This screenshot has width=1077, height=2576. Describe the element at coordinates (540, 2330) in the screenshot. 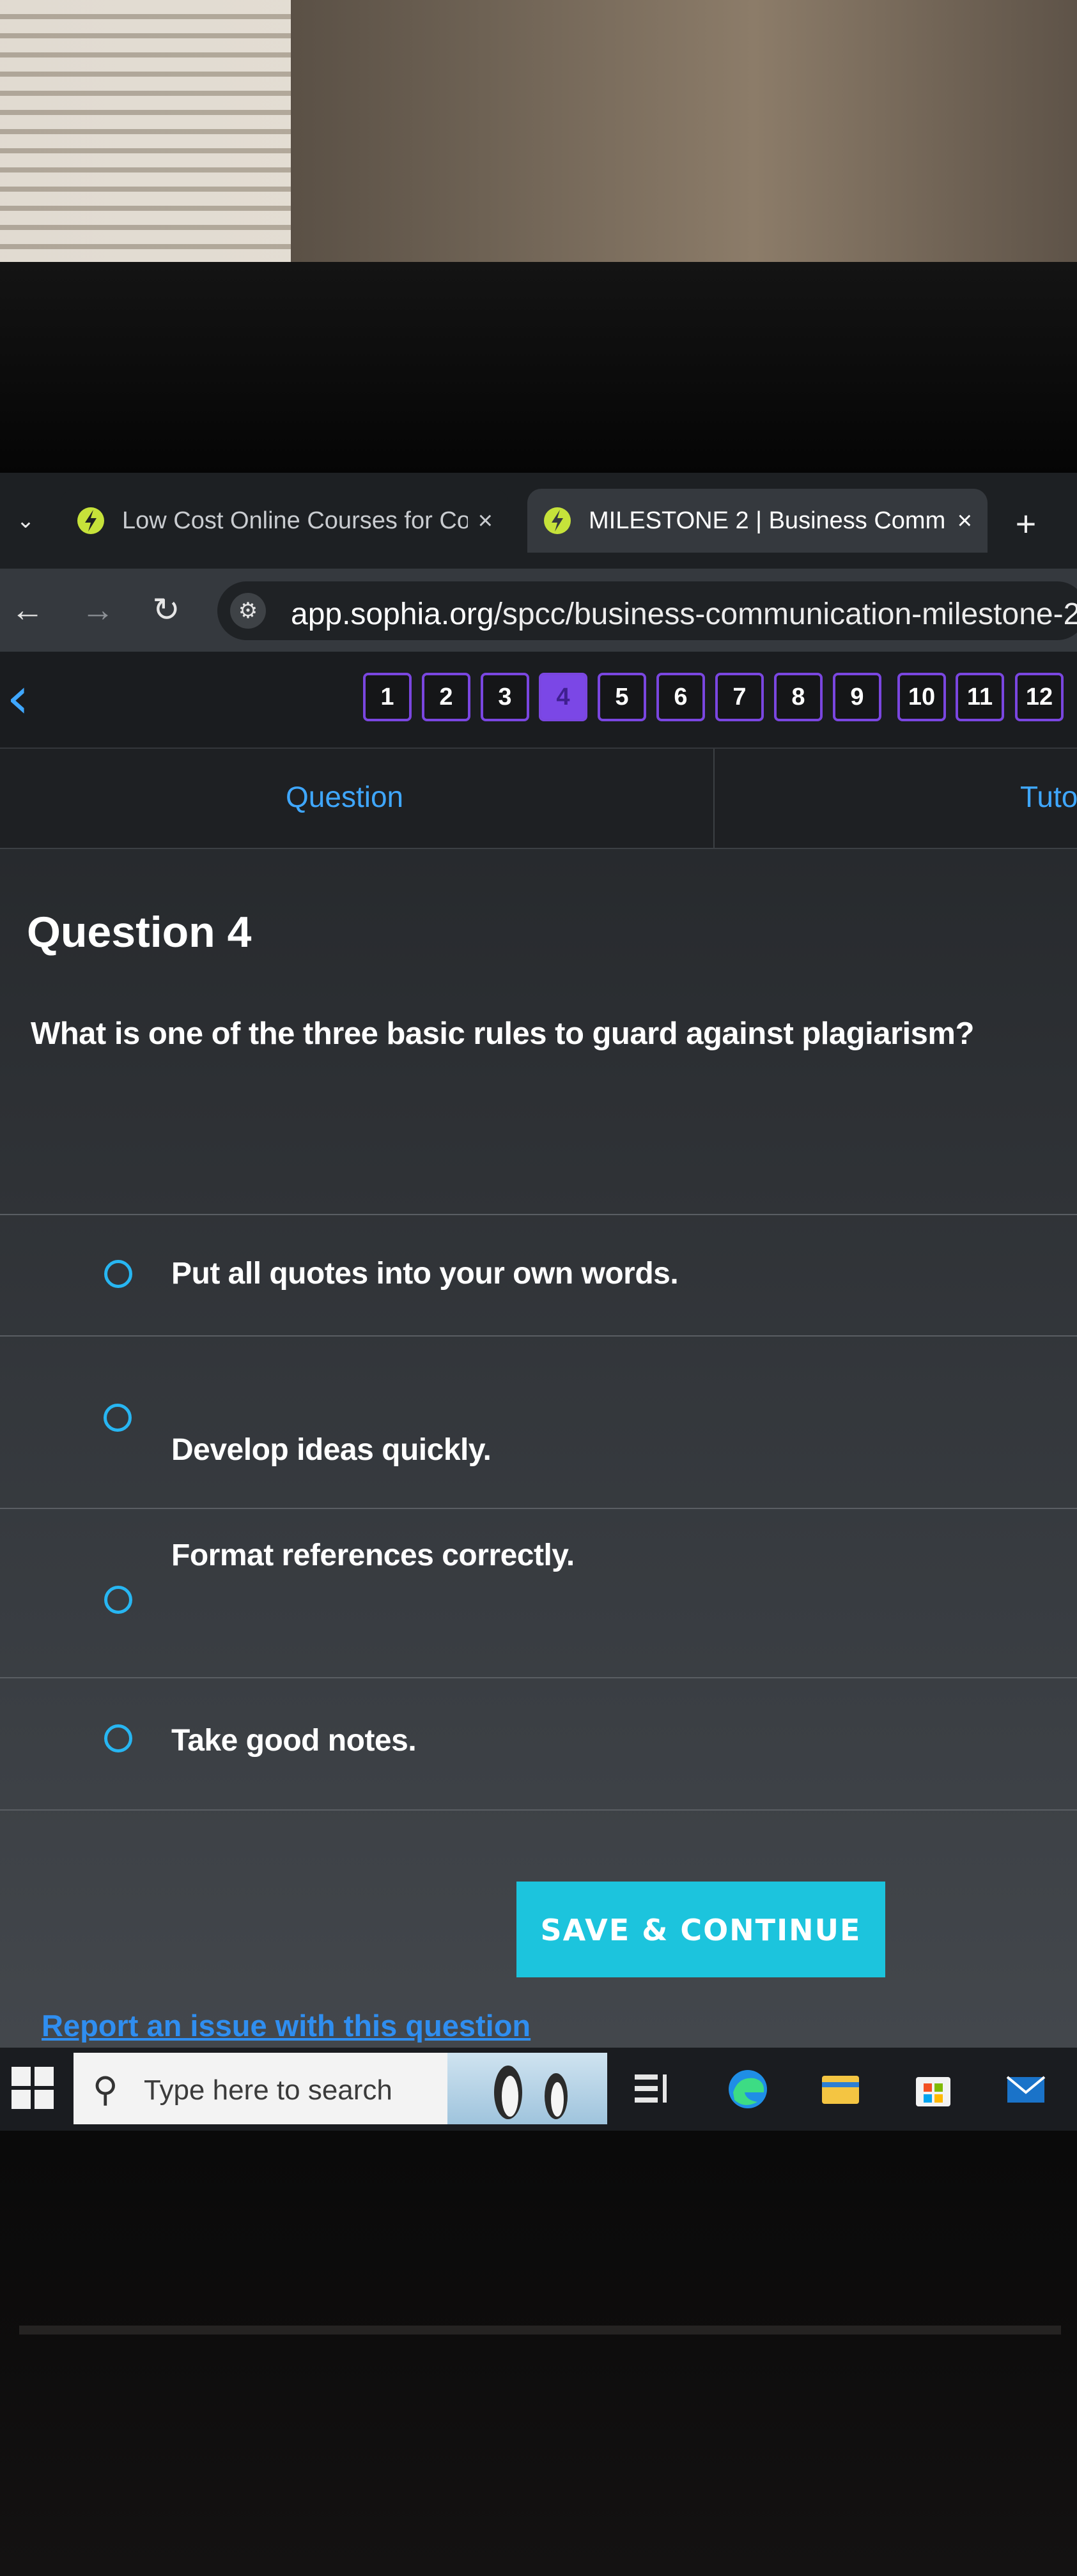

I see `laptop-hinge` at that location.